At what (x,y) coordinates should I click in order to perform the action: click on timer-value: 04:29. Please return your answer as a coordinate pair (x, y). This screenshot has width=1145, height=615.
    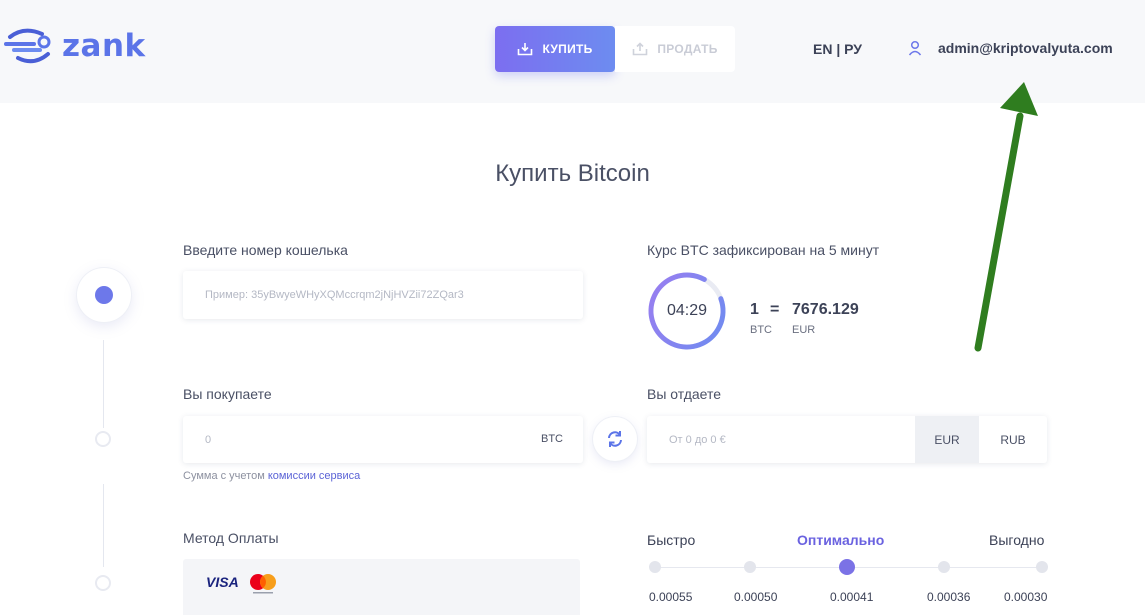
    Looking at the image, I should click on (687, 310).